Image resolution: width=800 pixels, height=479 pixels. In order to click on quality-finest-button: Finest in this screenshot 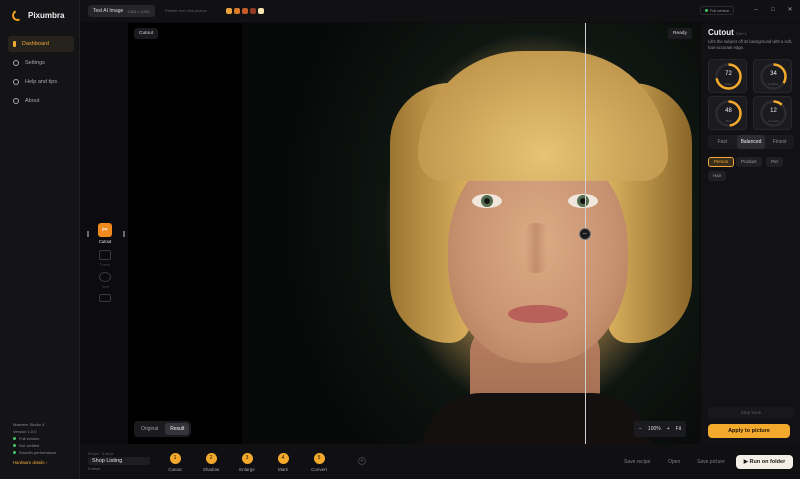, I will do `click(779, 142)`.